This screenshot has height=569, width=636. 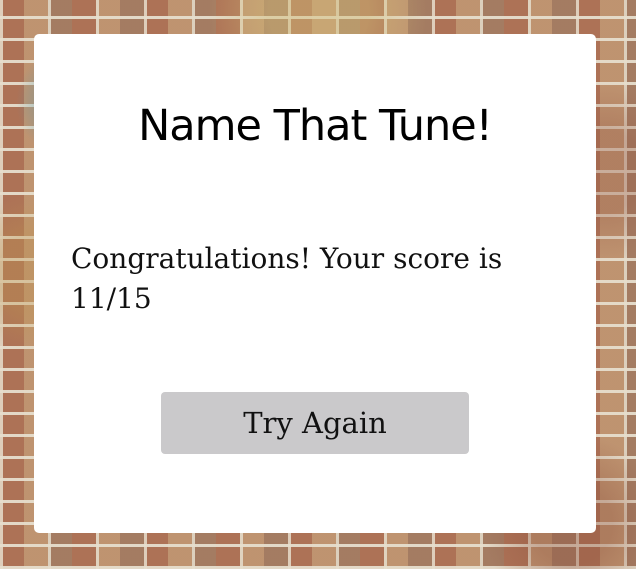 What do you see at coordinates (287, 278) in the screenshot?
I see `score-message: Congratulations! Your score is 11/15` at bounding box center [287, 278].